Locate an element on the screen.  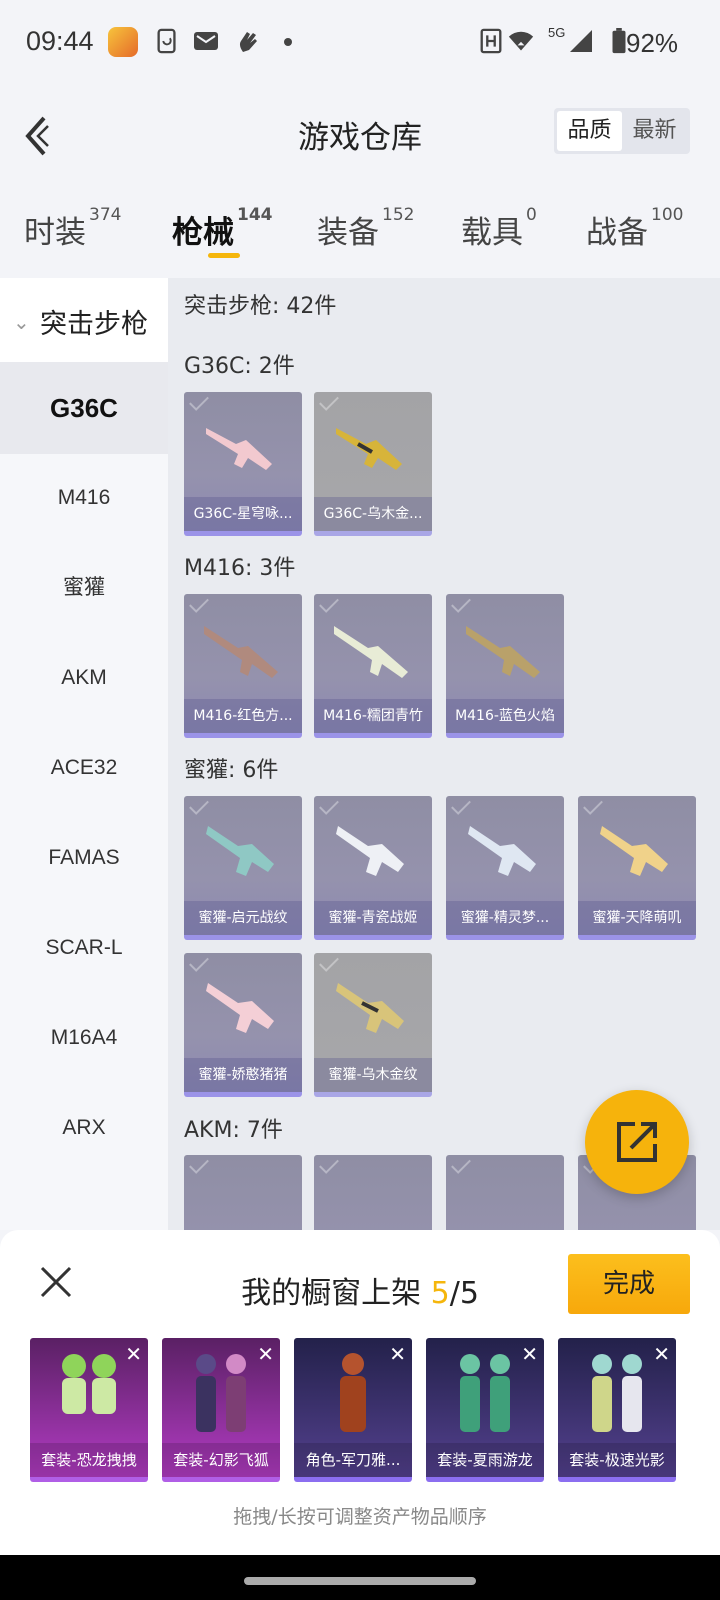
showcase-slot: ✕ 套装-夏雨游龙 is located at coordinates (485, 1410).